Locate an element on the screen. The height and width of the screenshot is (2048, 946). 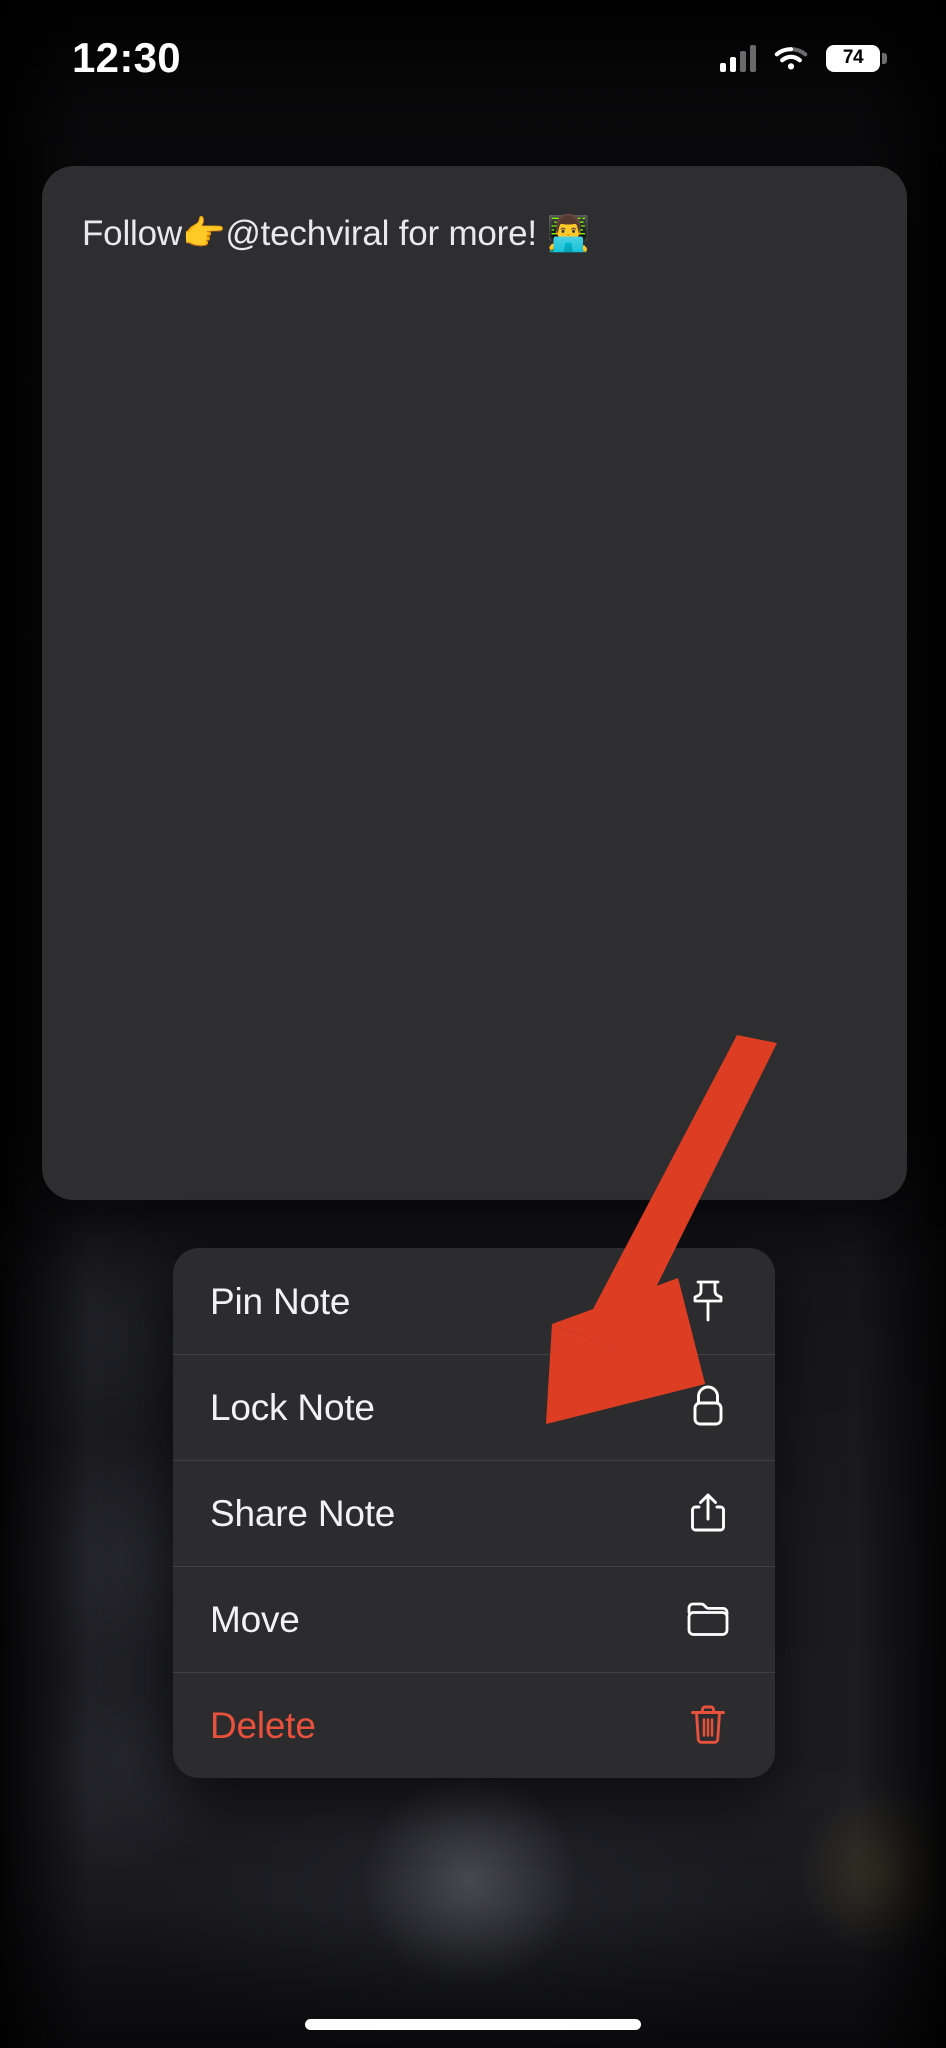
pin-icon is located at coordinates (708, 1301).